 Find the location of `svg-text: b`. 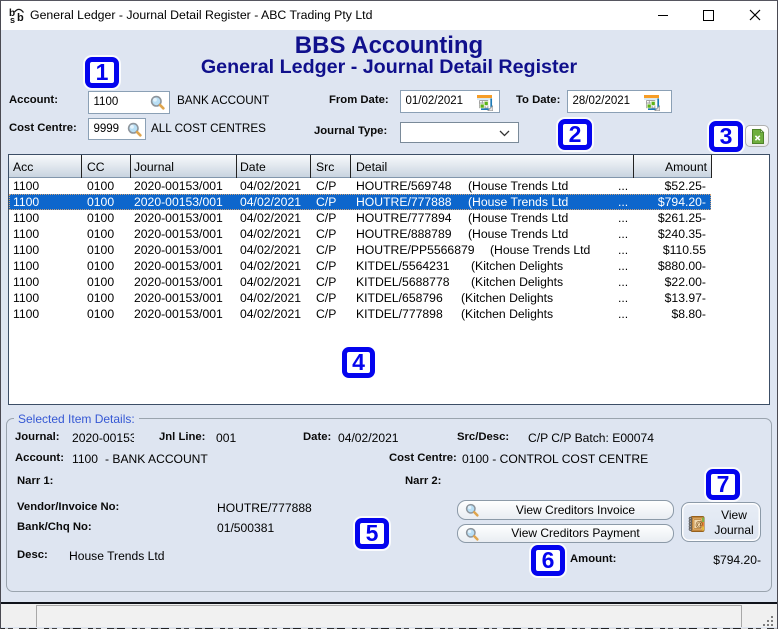

svg-text: b is located at coordinates (20, 18).